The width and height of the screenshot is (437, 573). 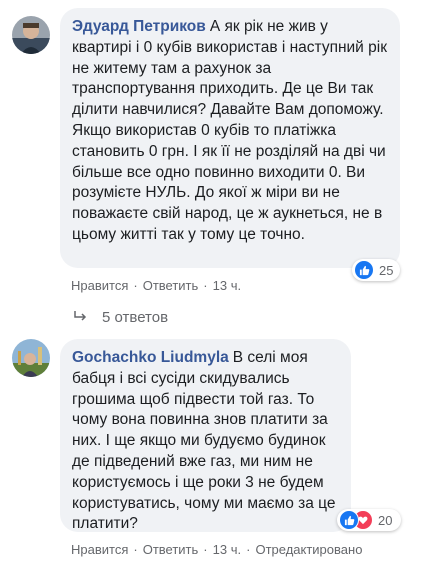 What do you see at coordinates (369, 520) in the screenshot?
I see `reaction-summary: 20` at bounding box center [369, 520].